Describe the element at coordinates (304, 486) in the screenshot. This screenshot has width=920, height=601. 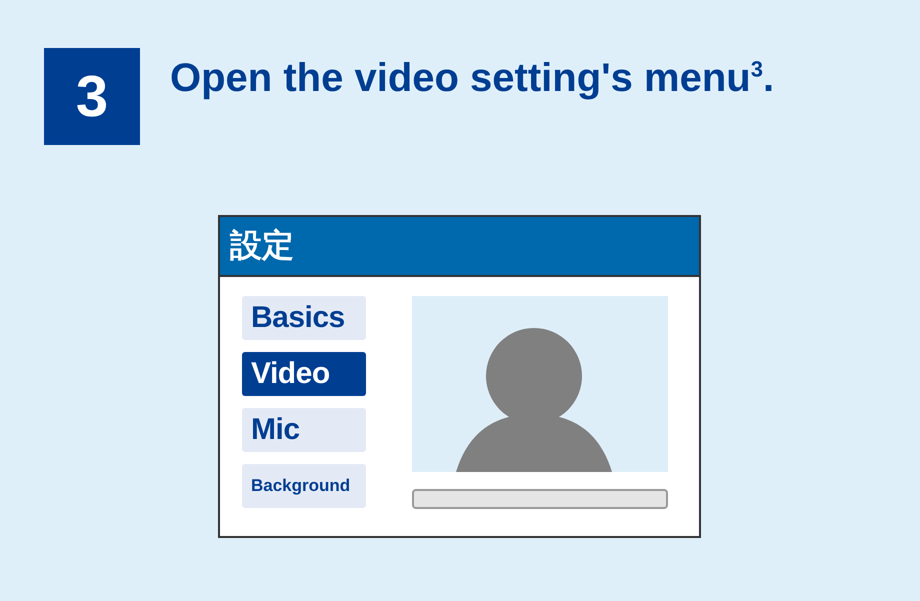
I see `menu-item: Background` at that location.